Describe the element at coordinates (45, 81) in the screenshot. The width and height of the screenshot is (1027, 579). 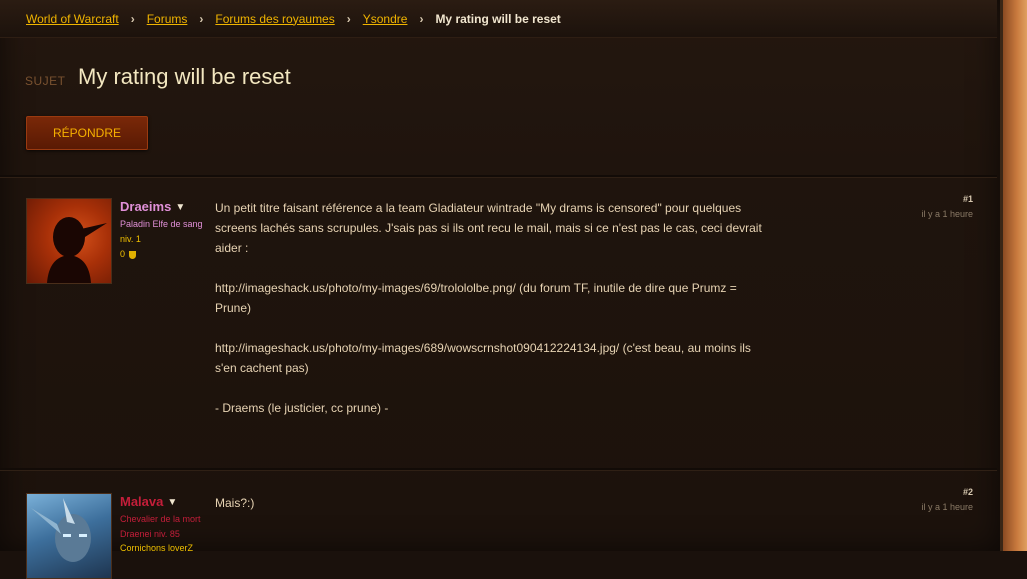
I see `topic-label: SUJET` at that location.